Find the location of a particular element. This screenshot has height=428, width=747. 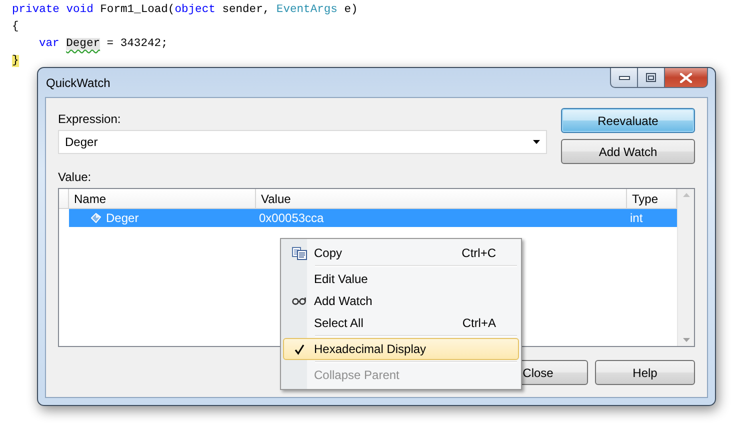

column-header: Type is located at coordinates (652, 199).